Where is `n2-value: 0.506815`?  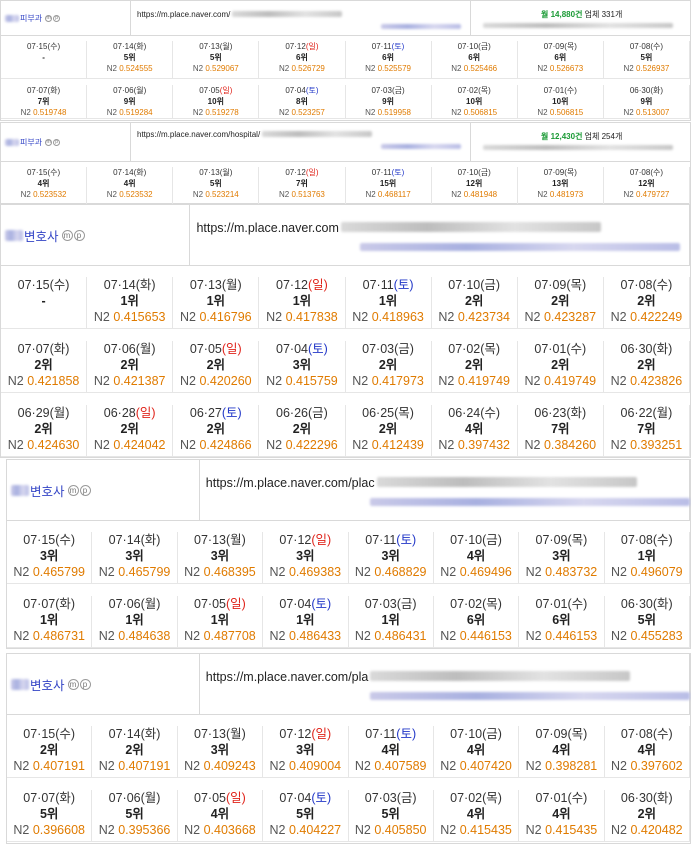 n2-value: 0.506815 is located at coordinates (566, 112).